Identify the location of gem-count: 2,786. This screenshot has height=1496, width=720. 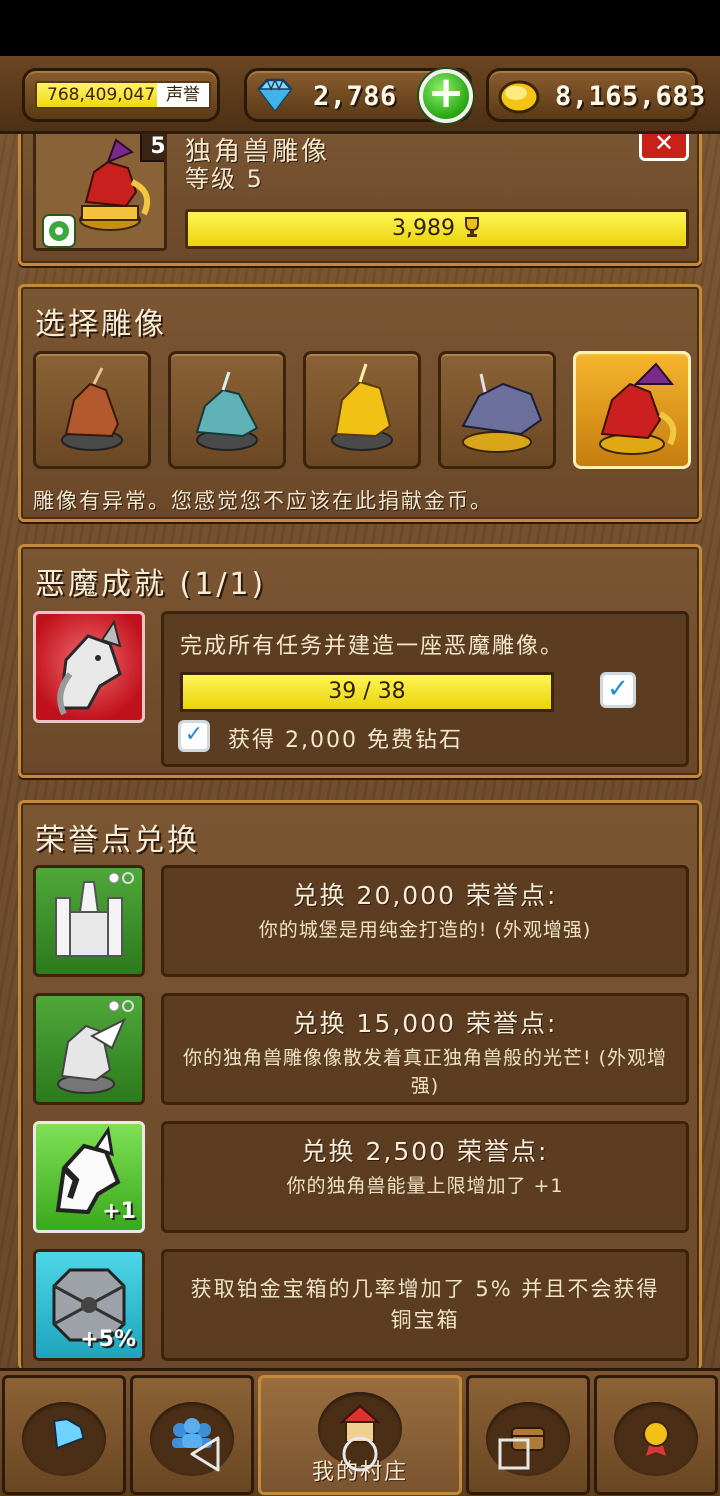
(355, 96).